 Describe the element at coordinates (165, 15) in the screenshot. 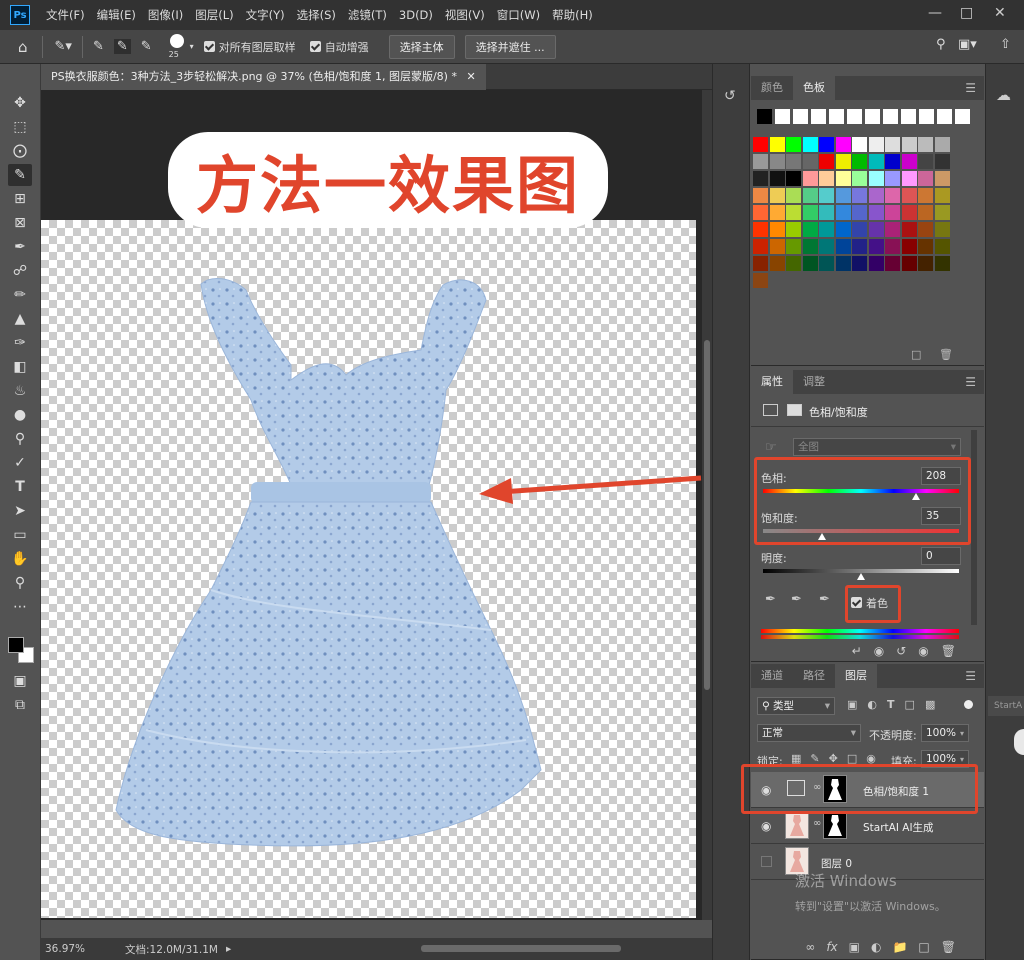

I see `menu-image: 图像(I)` at that location.